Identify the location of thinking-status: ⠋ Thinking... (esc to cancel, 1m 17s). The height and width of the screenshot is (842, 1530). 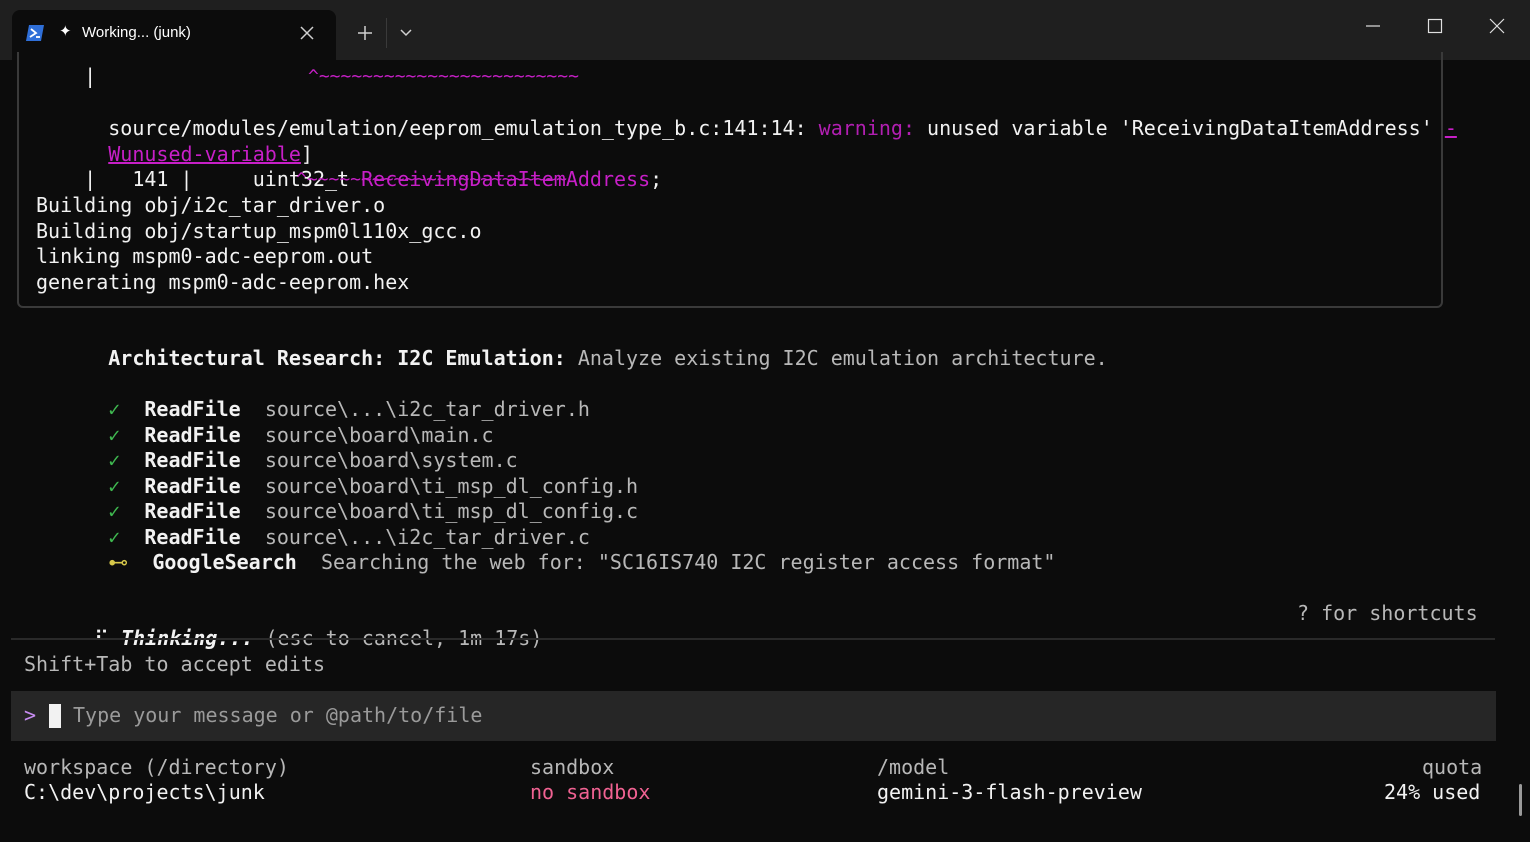
(282, 625).